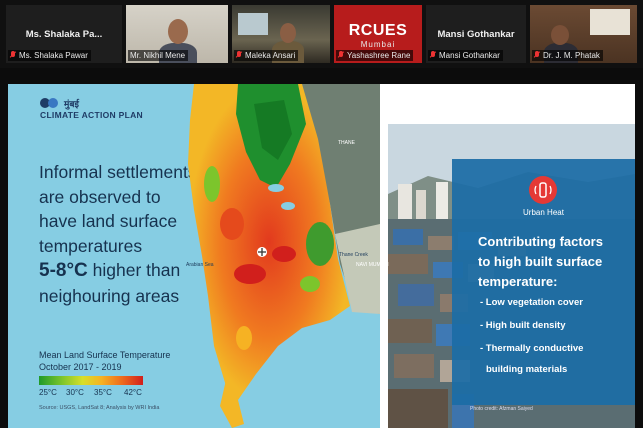  What do you see at coordinates (158, 55) in the screenshot?
I see `participant-name-label: Mr. Nikhil Mene` at bounding box center [158, 55].